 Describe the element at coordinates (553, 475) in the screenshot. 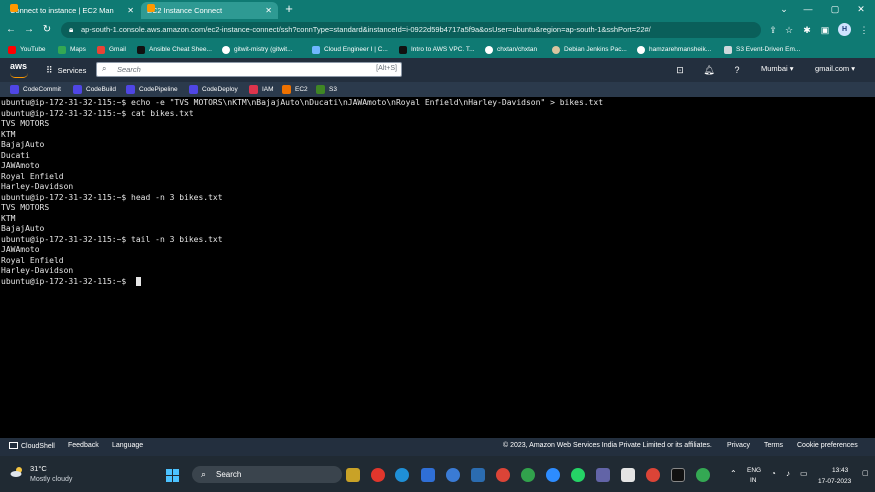

I see `zoom-icon` at that location.